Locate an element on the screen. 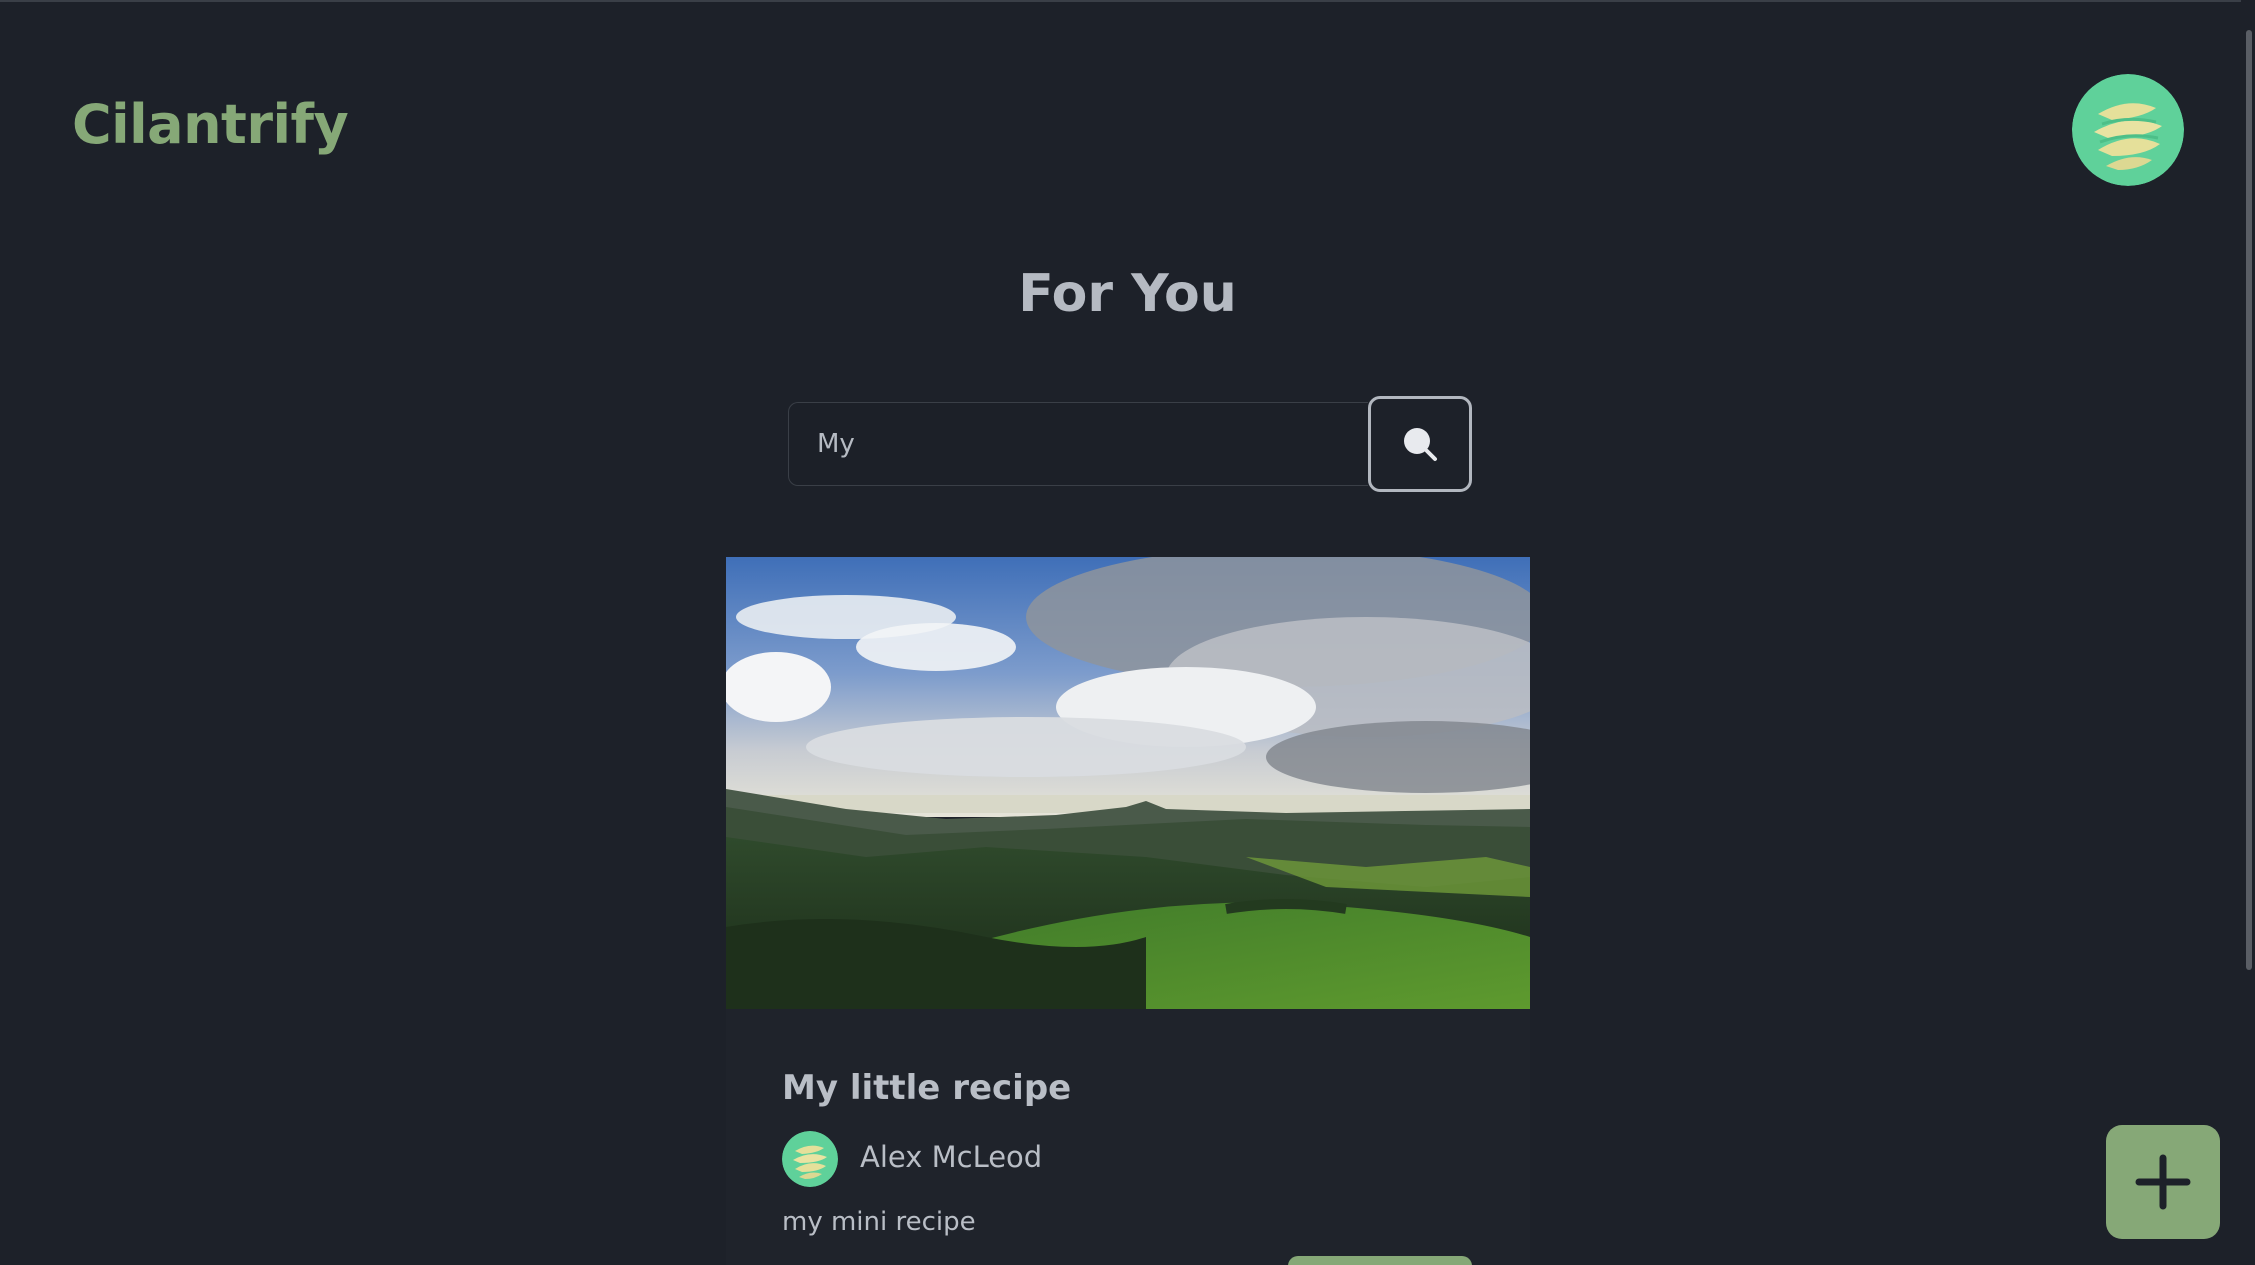 The height and width of the screenshot is (1265, 2255). top-border is located at coordinates (1127, 1).